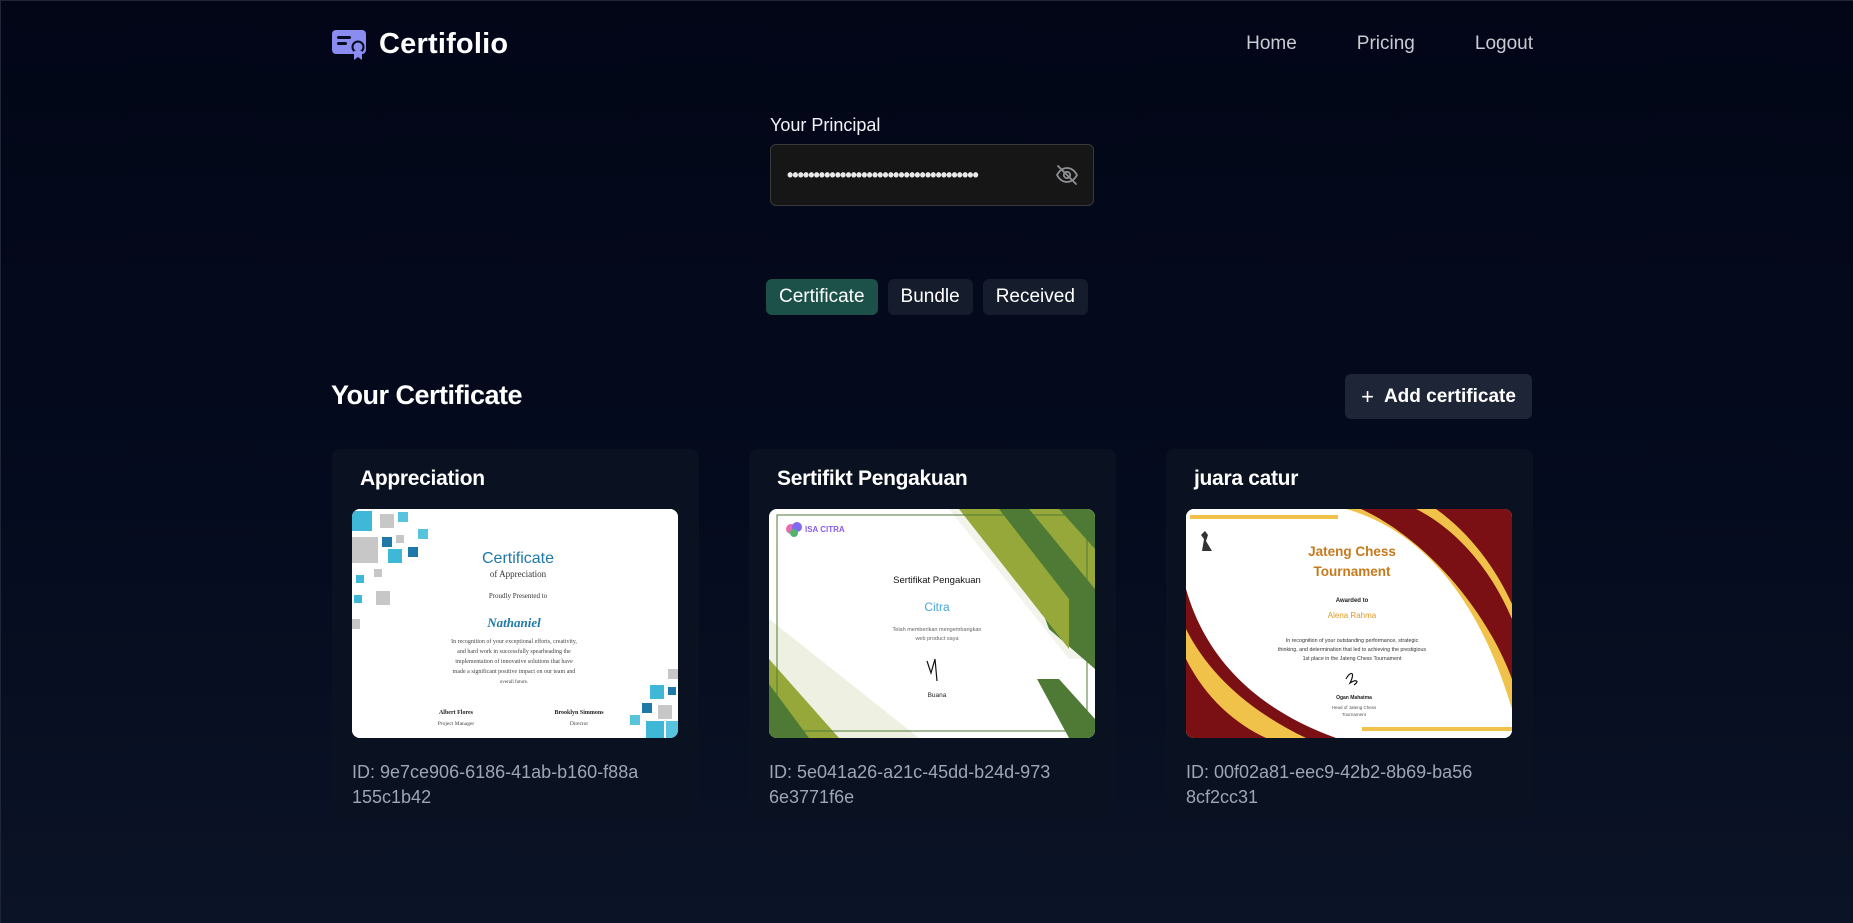  Describe the element at coordinates (427, 395) in the screenshot. I see `section-title: Your Certificate` at that location.